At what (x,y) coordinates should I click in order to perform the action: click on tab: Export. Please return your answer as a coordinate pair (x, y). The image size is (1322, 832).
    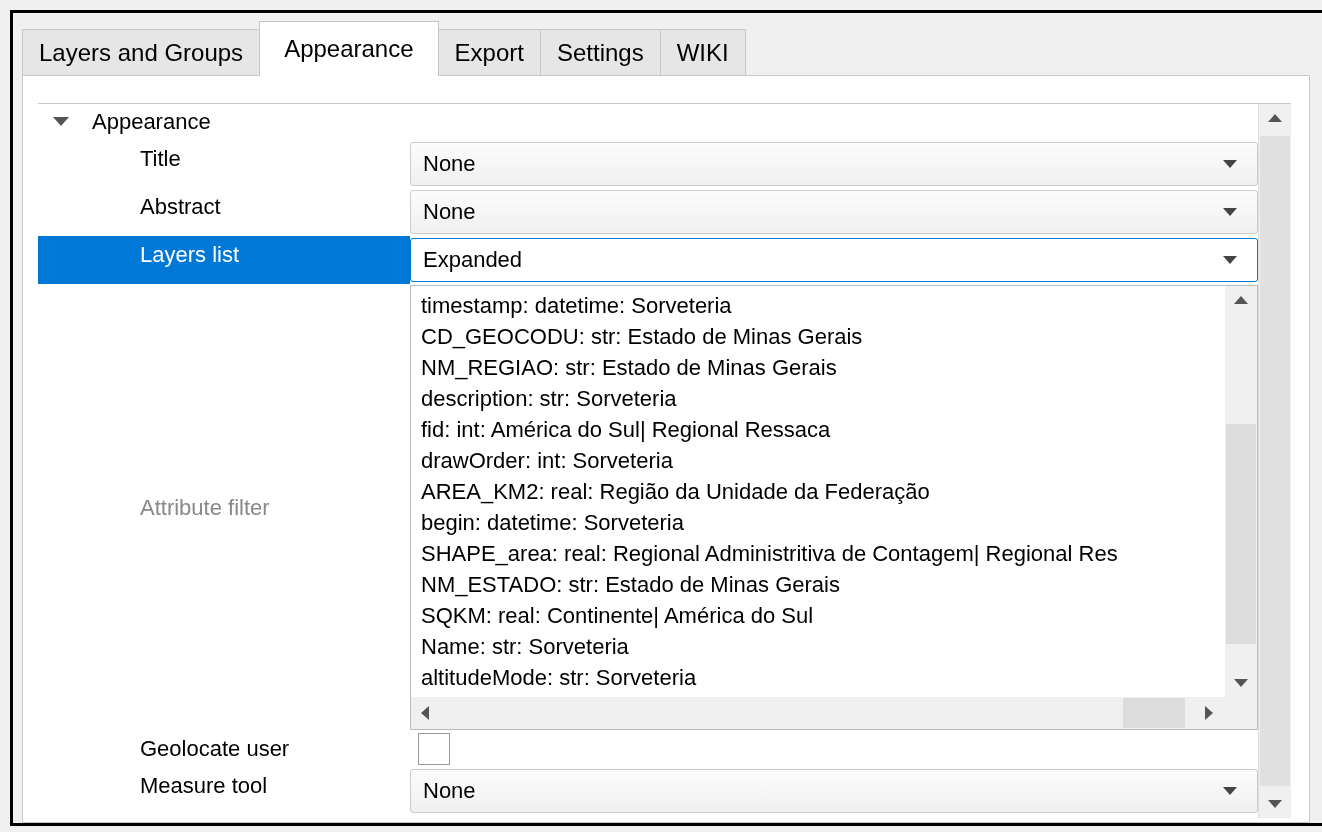
    Looking at the image, I should click on (489, 52).